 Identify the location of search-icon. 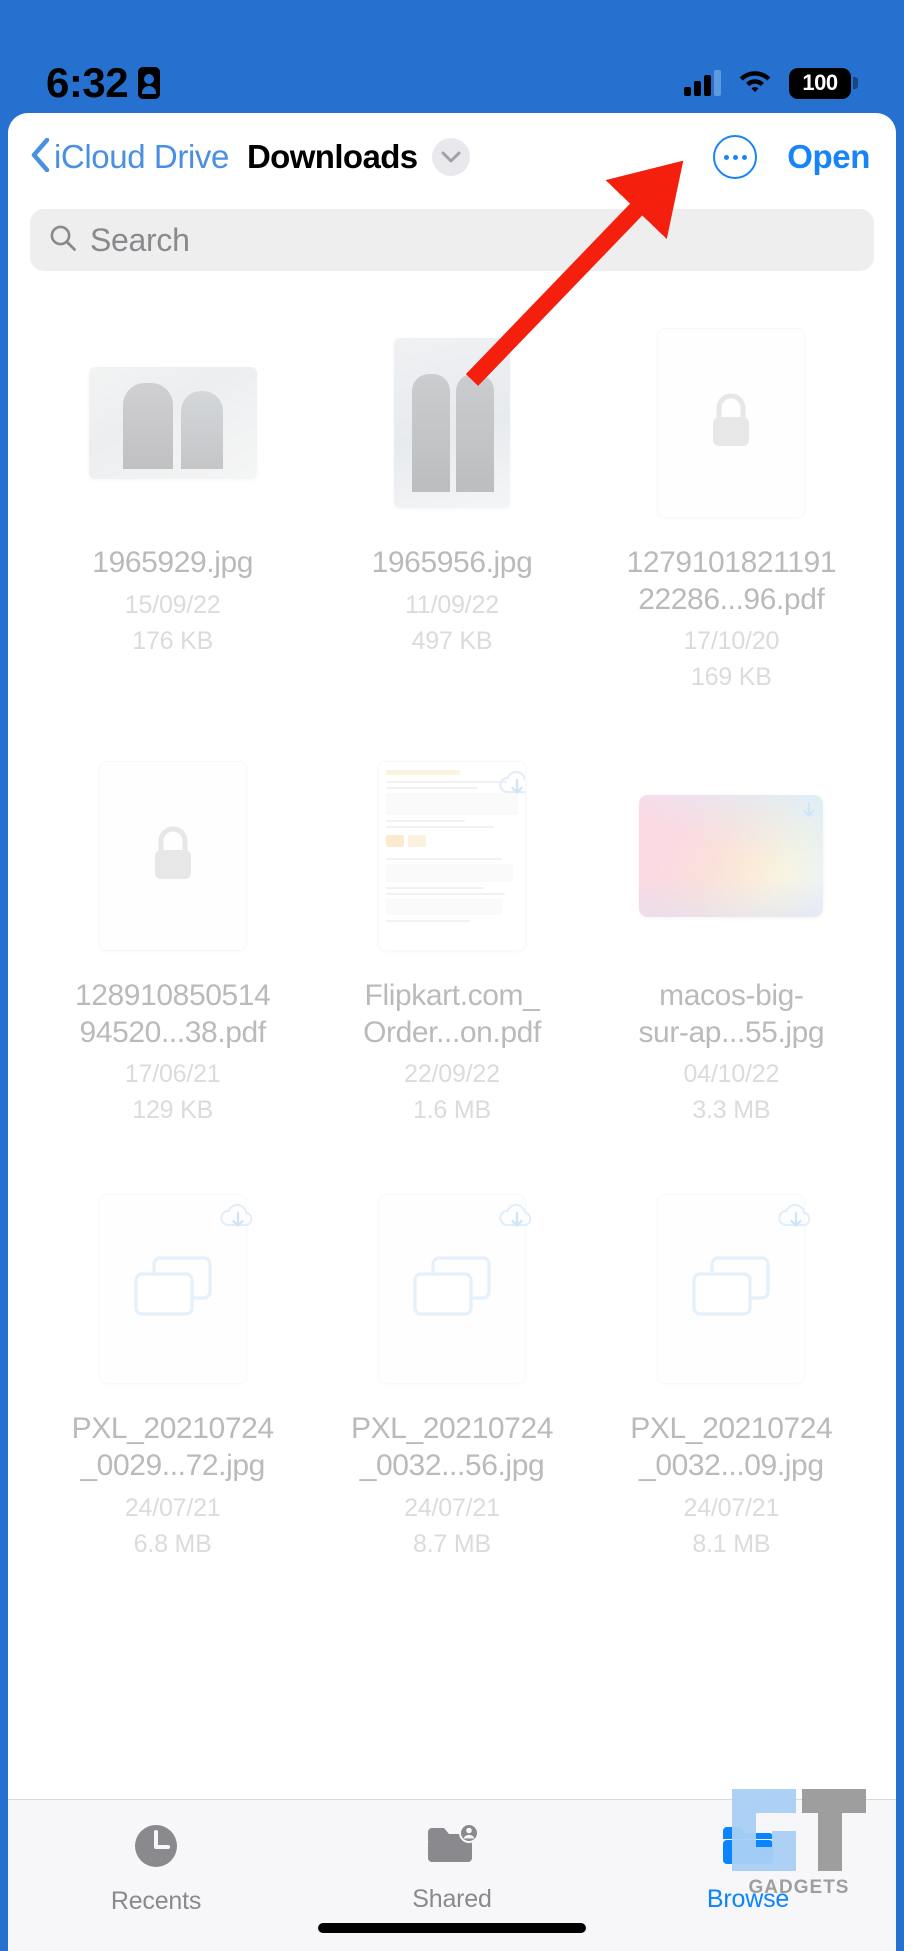
(63, 240).